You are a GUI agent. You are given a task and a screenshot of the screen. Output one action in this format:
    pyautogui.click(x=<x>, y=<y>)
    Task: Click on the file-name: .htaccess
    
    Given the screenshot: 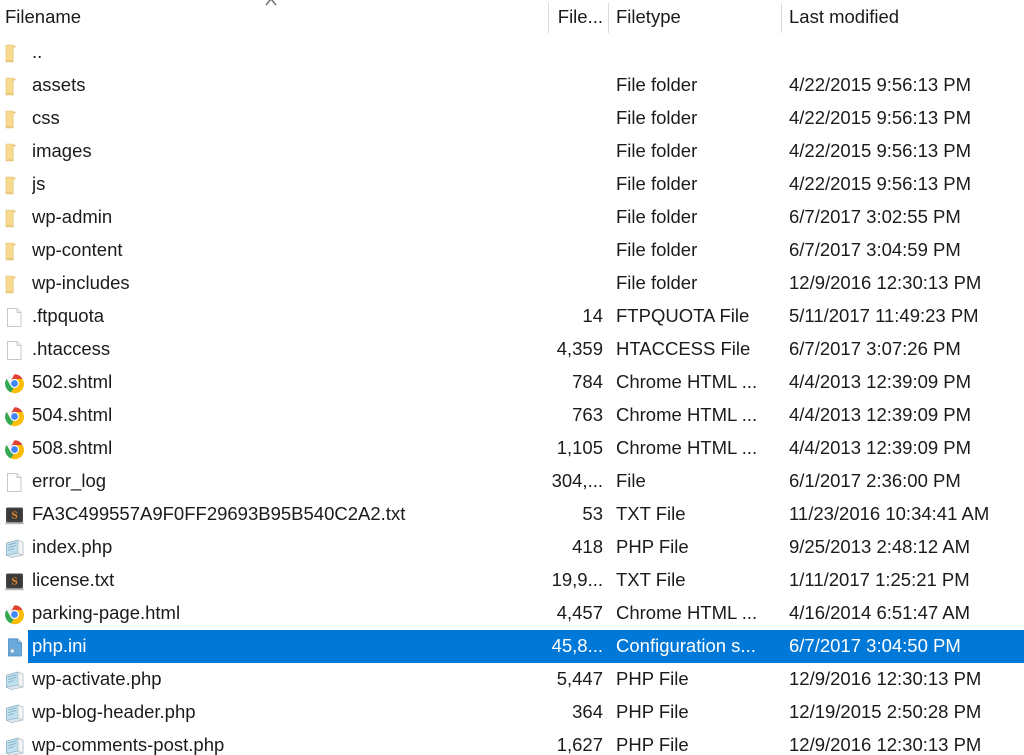 What is the action you would take?
    pyautogui.click(x=71, y=348)
    